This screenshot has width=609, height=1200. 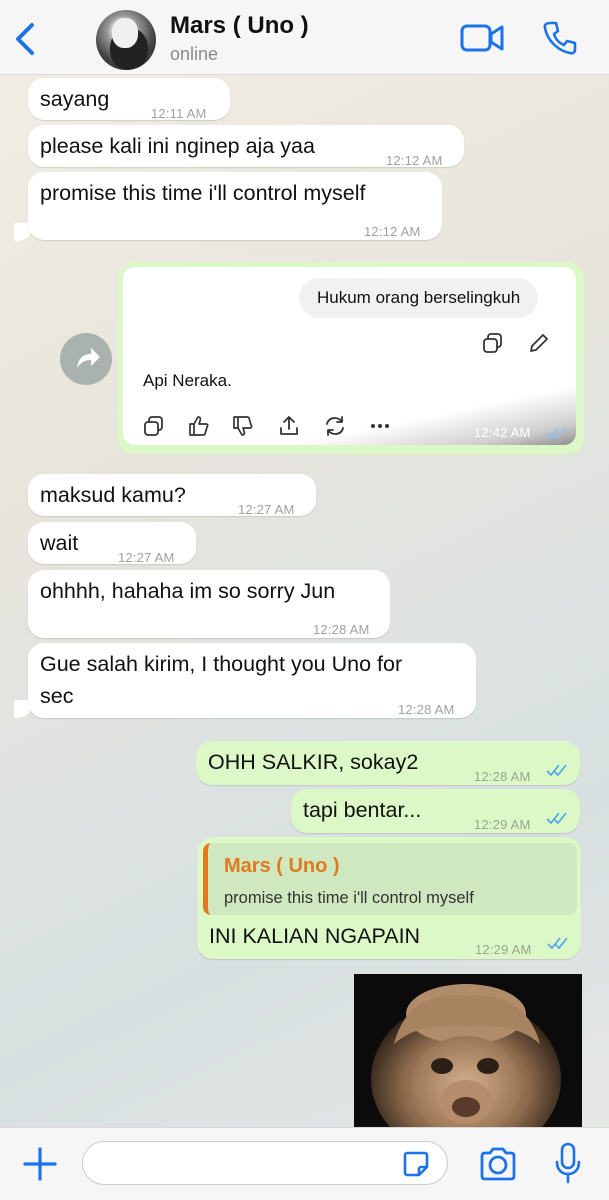 I want to click on message-time: 12:42 AM, so click(x=502, y=432).